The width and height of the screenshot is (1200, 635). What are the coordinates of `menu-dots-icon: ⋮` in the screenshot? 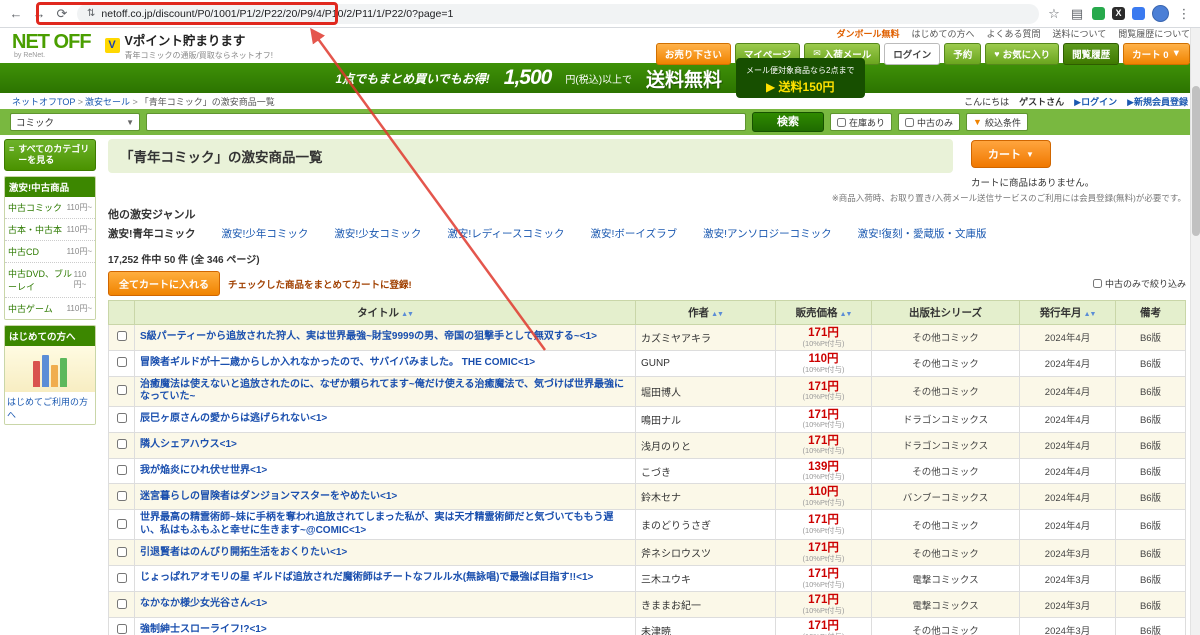 It's located at (1184, 14).